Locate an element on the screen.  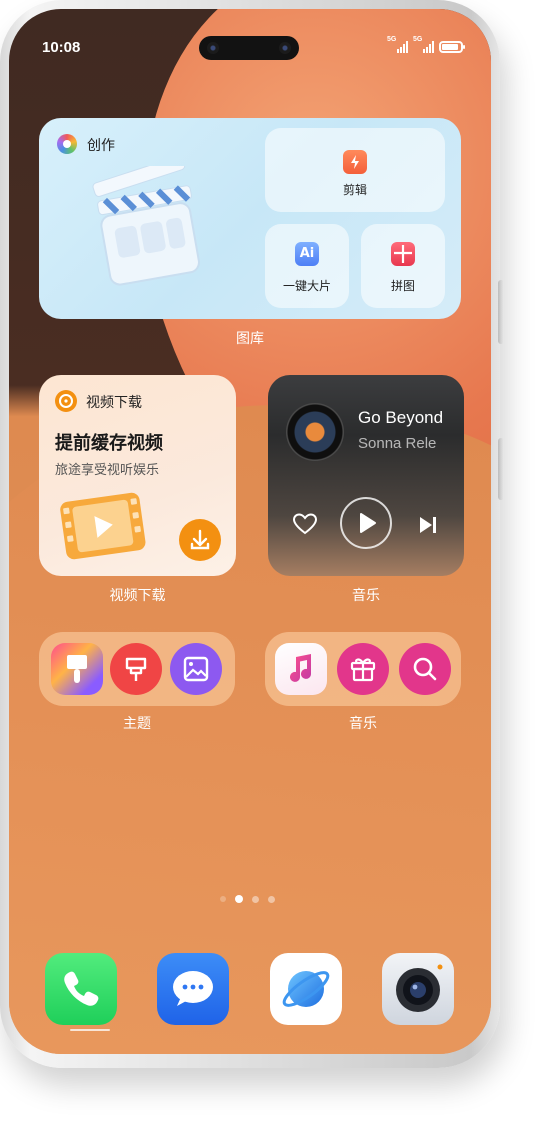
video-app-icon is located at coordinates (66, 401).